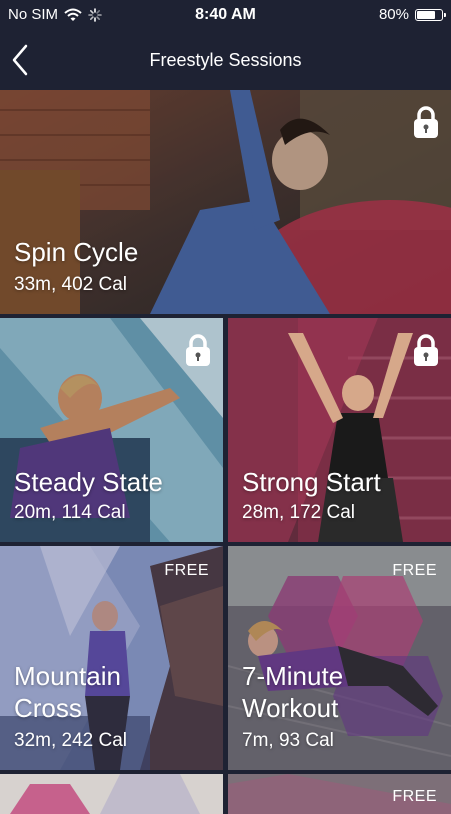 The height and width of the screenshot is (814, 451). Describe the element at coordinates (426, 14) in the screenshot. I see `battery-fill` at that location.